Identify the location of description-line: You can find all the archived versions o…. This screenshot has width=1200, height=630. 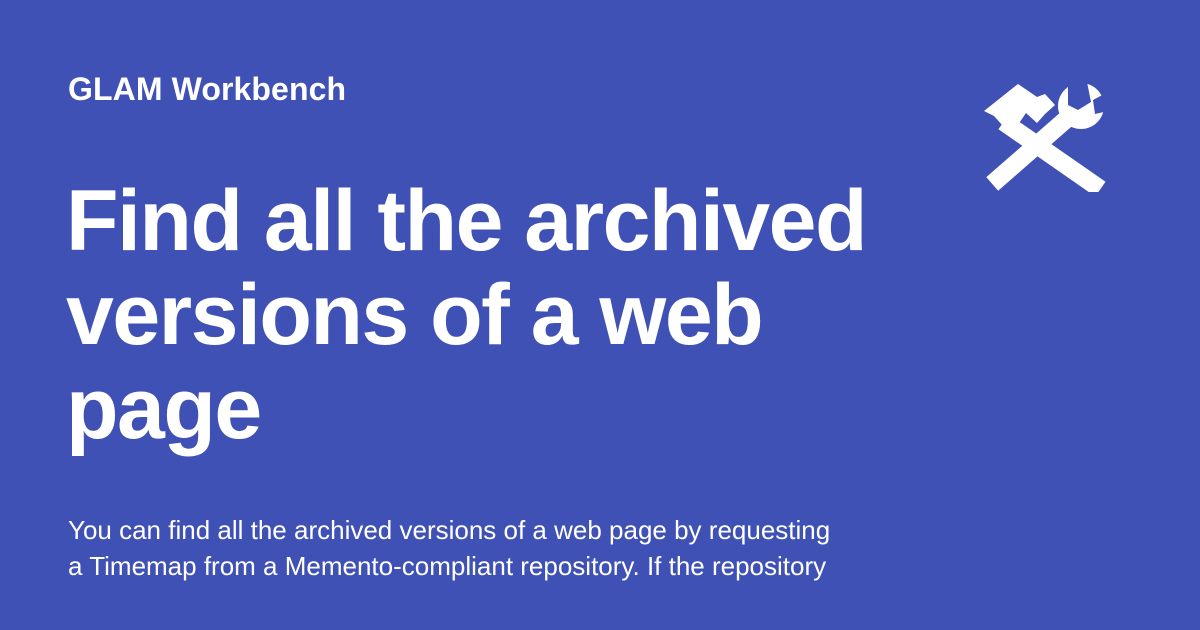
(449, 530).